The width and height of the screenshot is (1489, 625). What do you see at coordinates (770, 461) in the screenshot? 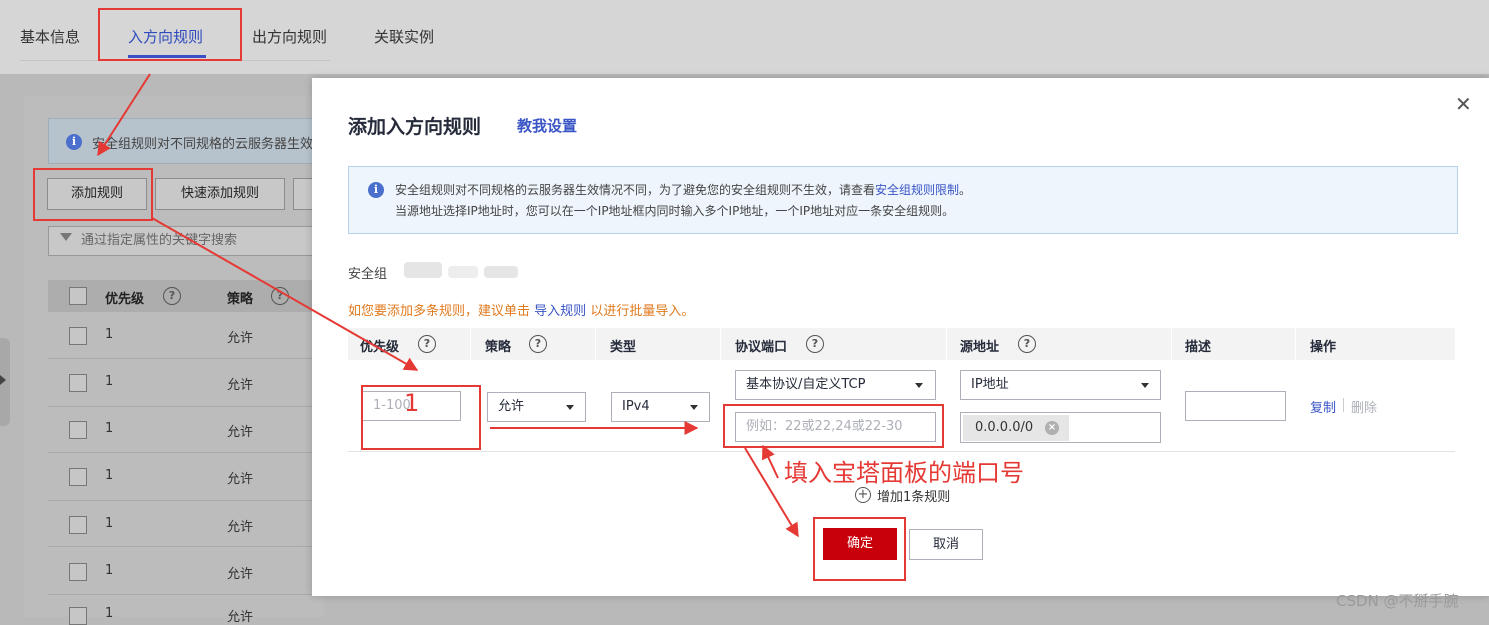
I see `arrow-note-to-port` at bounding box center [770, 461].